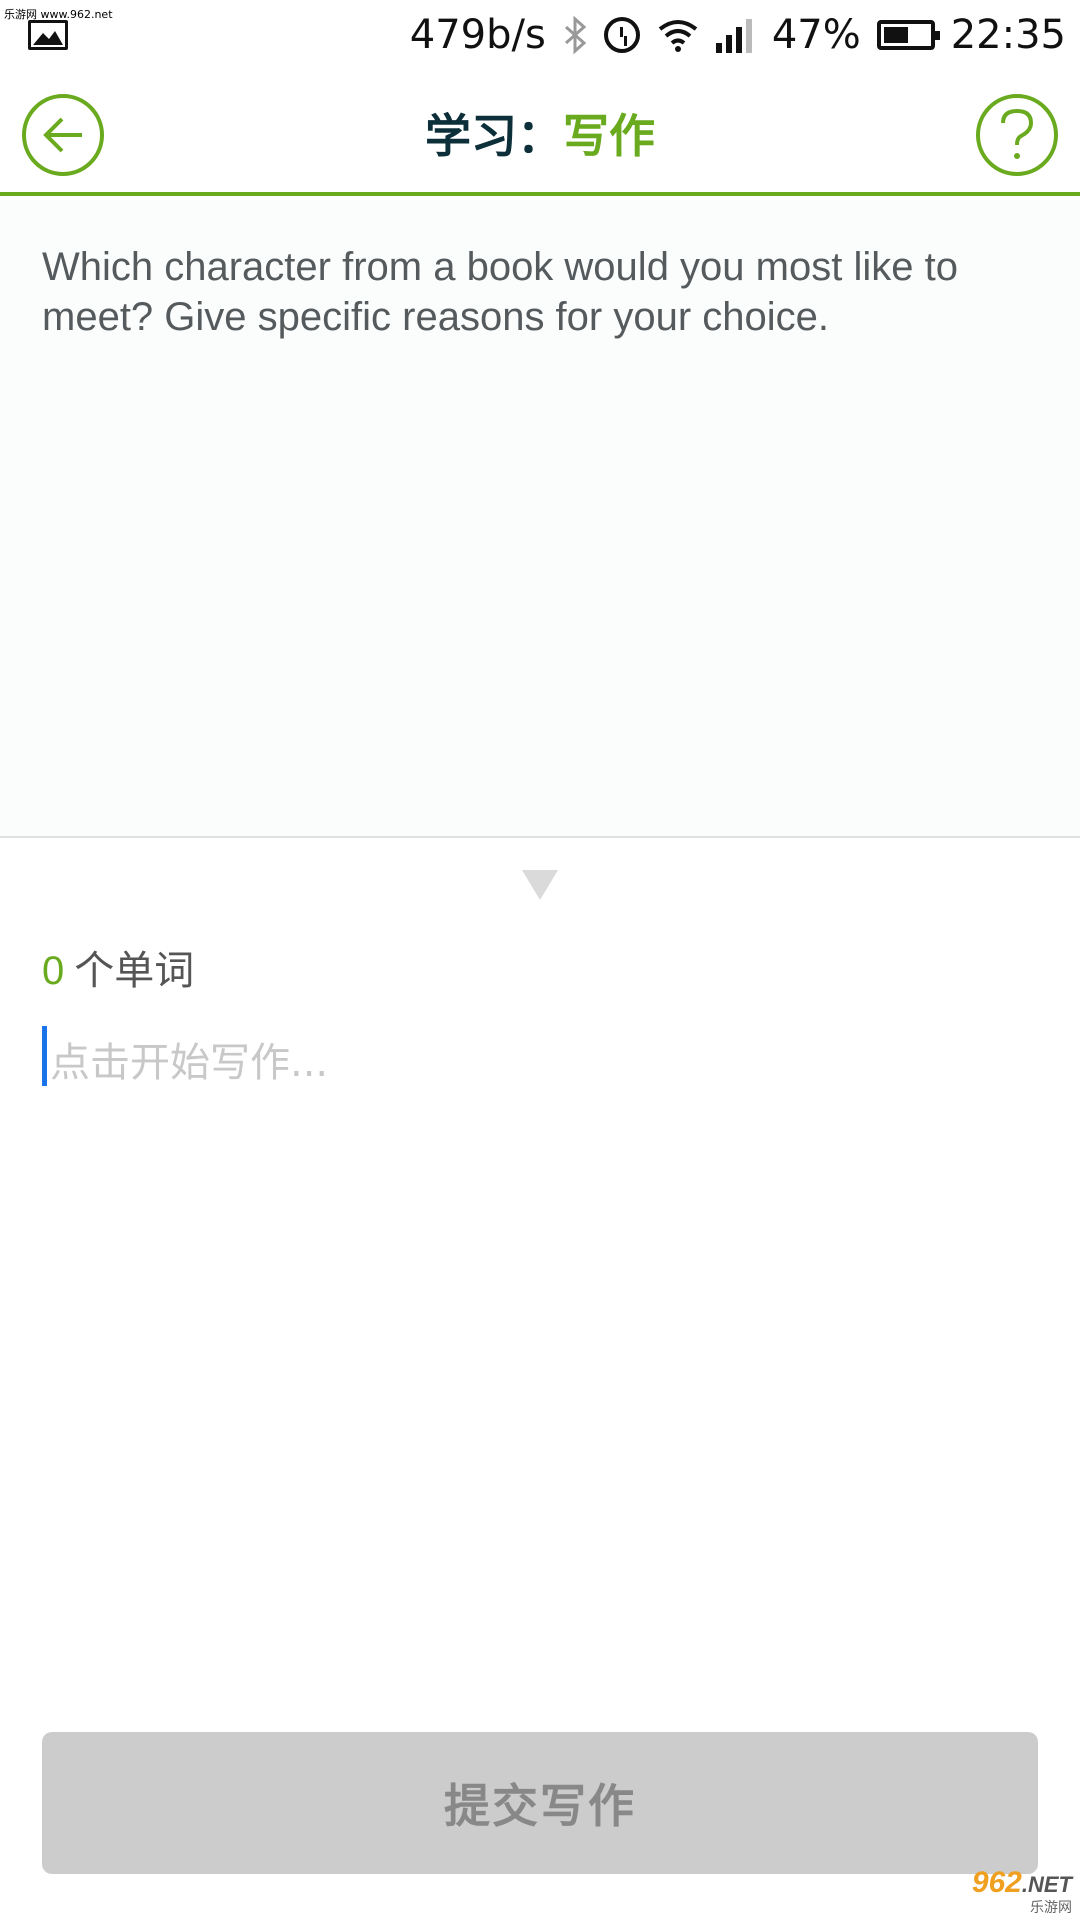 Image resolution: width=1080 pixels, height=1920 pixels. I want to click on signal-icon, so click(735, 35).